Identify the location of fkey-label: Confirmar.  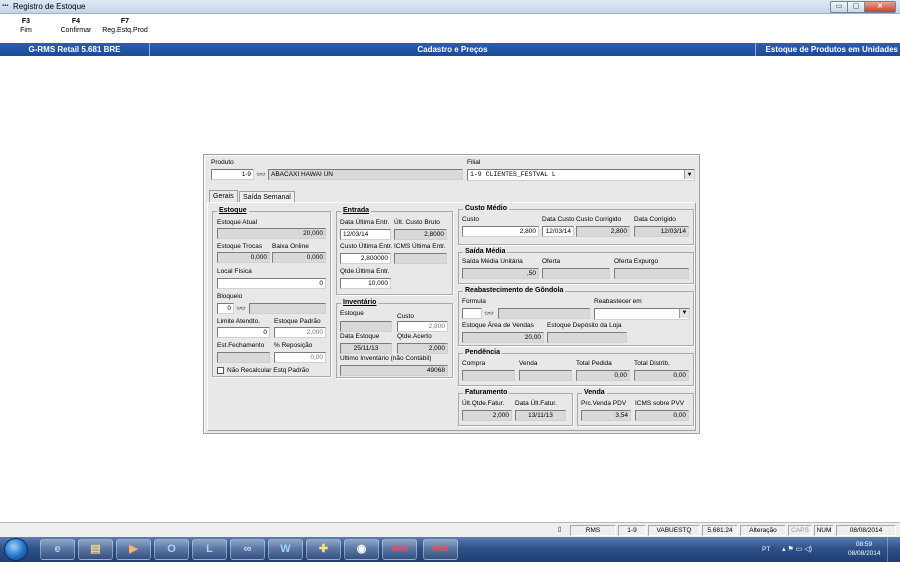
(76, 30).